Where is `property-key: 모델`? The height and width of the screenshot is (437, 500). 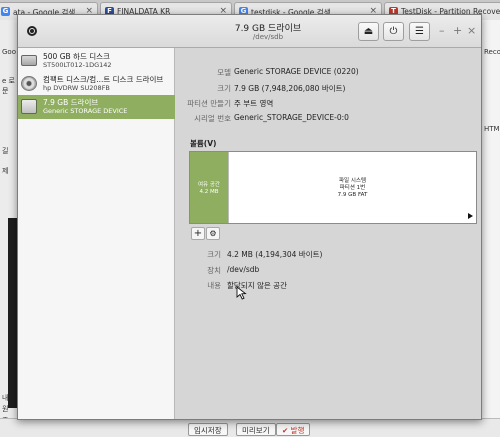
property-key: 모델 is located at coordinates (224, 72).